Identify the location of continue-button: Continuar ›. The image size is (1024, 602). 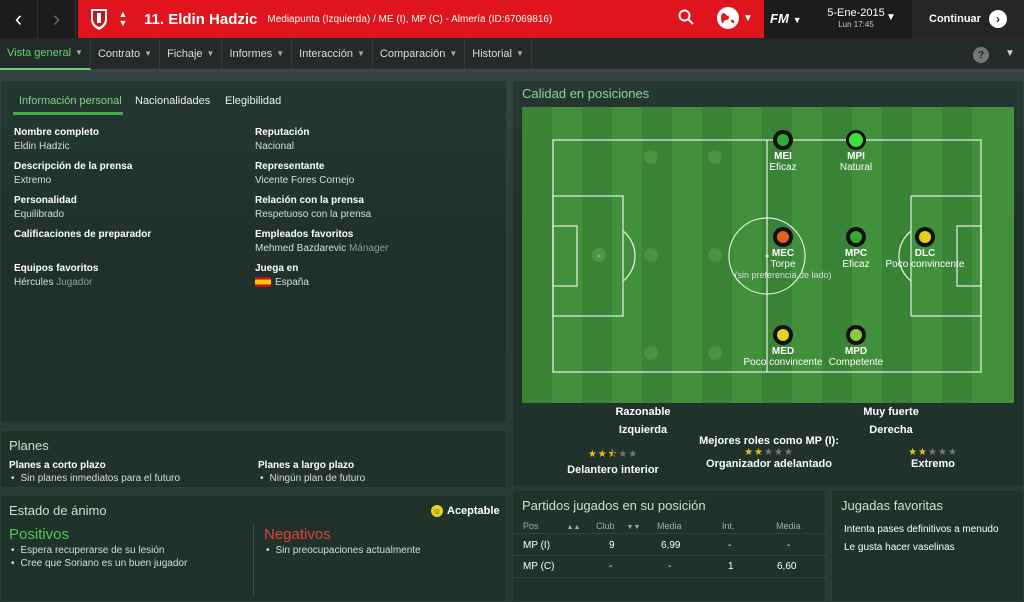
(968, 19).